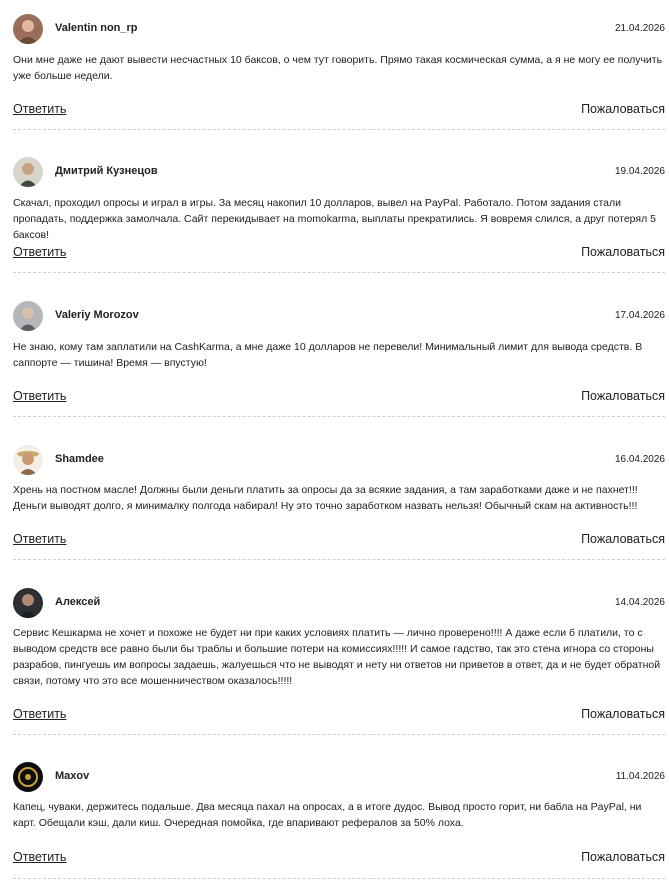  I want to click on comment-header: Valentin non_rp 21.04.2026, so click(339, 29).